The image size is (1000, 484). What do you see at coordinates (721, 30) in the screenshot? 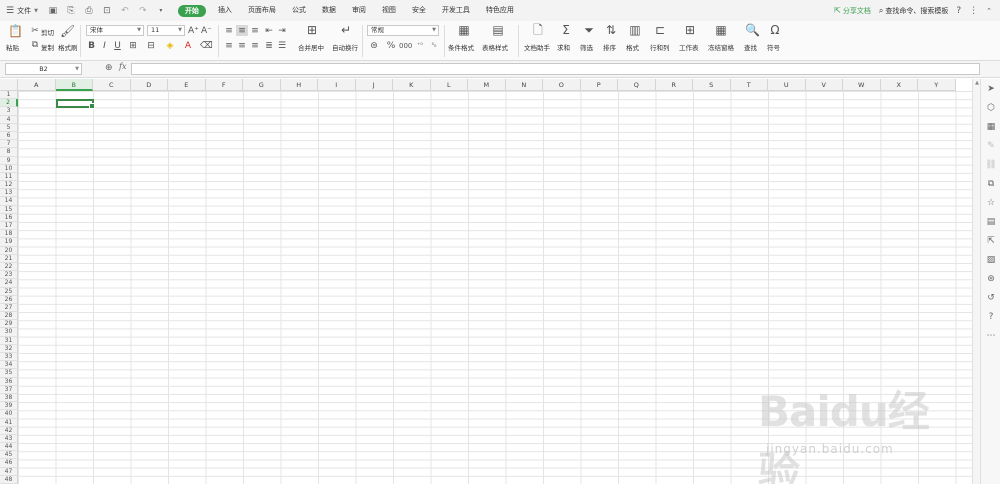
I see `freeze-panes-icon: ▦` at bounding box center [721, 30].